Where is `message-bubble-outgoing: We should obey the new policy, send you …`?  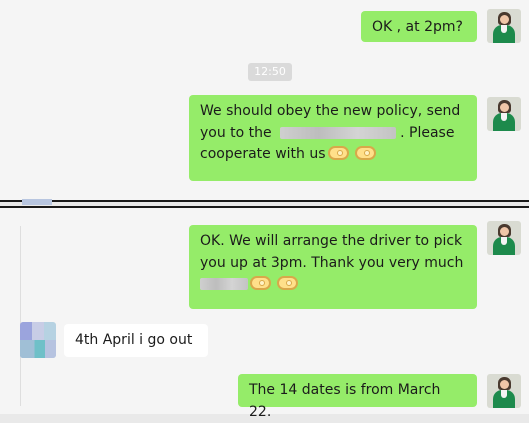
message-bubble-outgoing: We should obey the new policy, send you … is located at coordinates (333, 138).